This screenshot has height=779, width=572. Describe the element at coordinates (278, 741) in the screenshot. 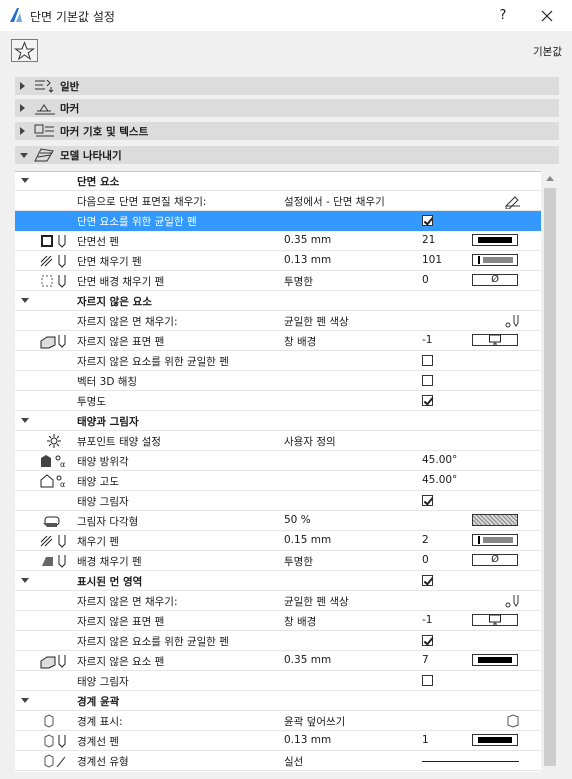

I see `property-row: 경계선 펜 0.13 mm 1` at that location.